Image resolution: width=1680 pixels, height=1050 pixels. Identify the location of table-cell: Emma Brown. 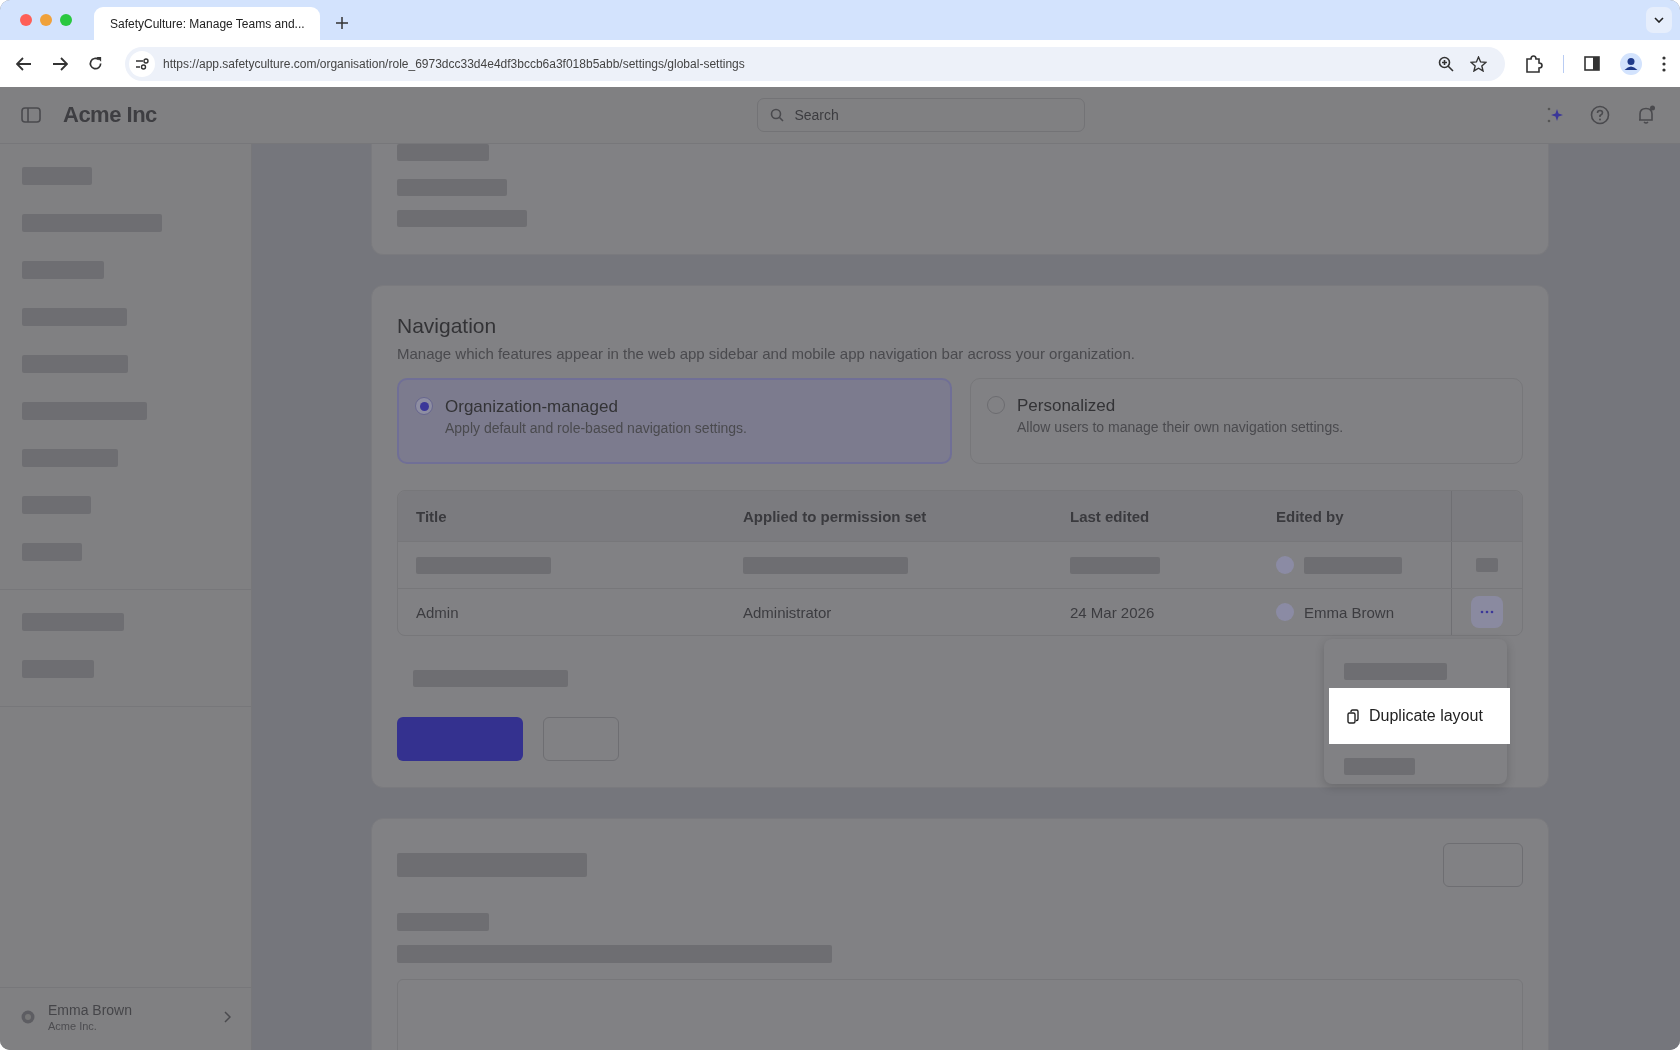
(1349, 612).